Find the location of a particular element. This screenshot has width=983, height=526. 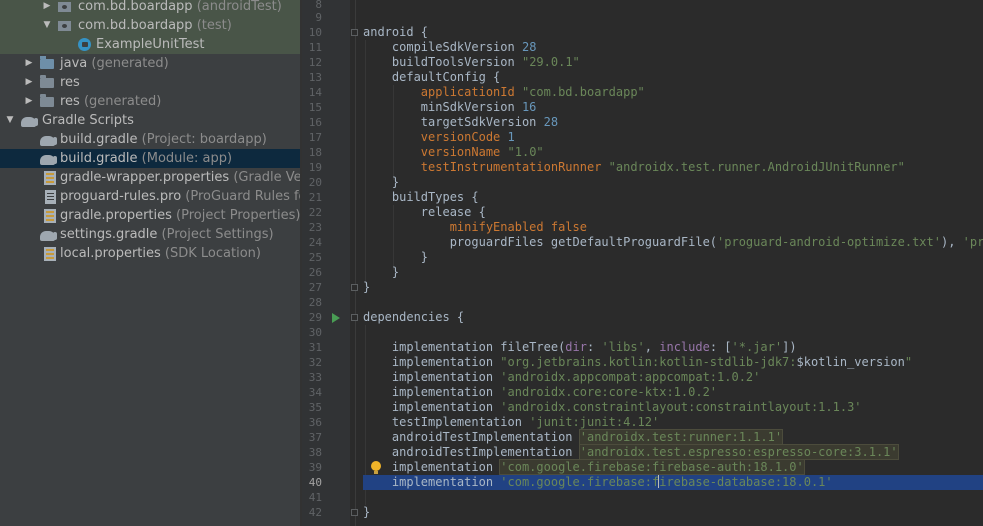

tree-item-label: settings.gradle (Project Settings) is located at coordinates (167, 234).